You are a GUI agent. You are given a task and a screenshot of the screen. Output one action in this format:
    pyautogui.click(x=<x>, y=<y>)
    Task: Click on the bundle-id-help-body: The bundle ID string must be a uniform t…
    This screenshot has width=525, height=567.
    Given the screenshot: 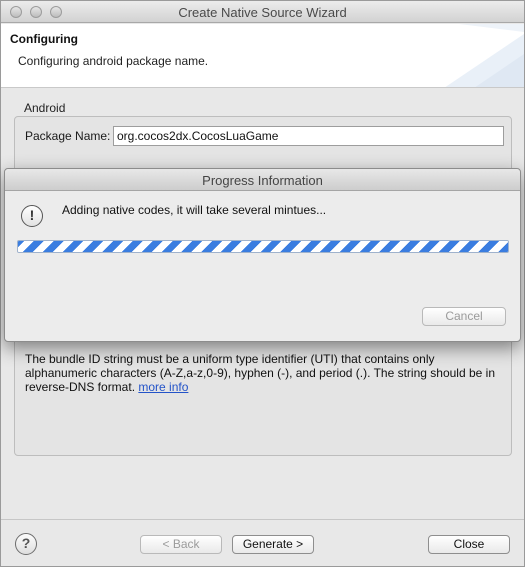 What is the action you would take?
    pyautogui.click(x=260, y=373)
    